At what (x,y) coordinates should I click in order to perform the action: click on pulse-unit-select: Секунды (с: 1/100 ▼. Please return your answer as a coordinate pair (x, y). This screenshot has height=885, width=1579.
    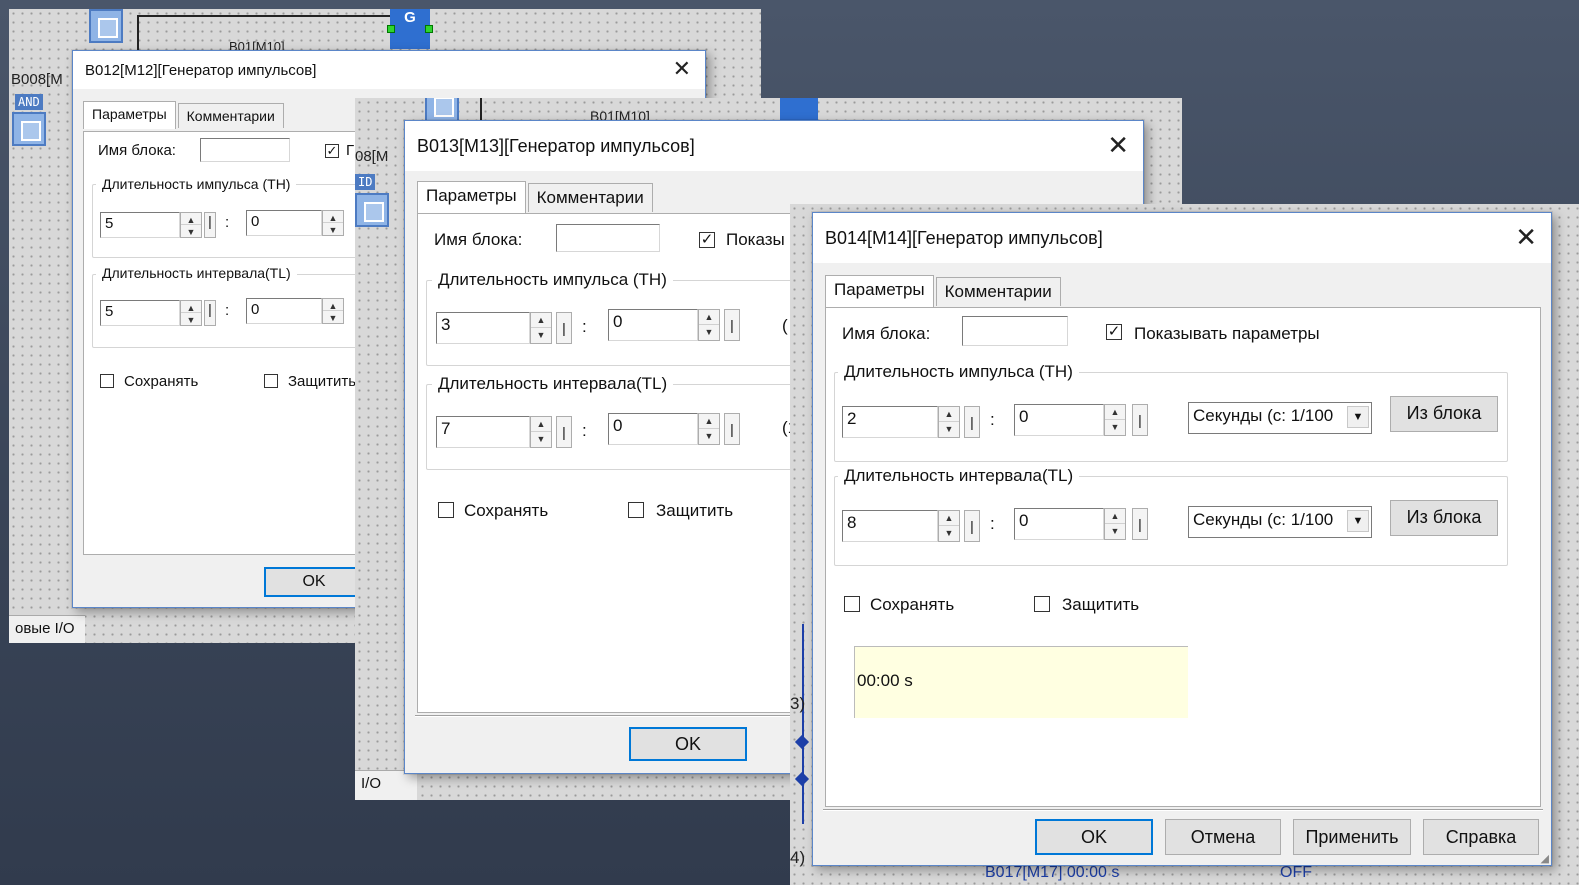
    Looking at the image, I should click on (1280, 418).